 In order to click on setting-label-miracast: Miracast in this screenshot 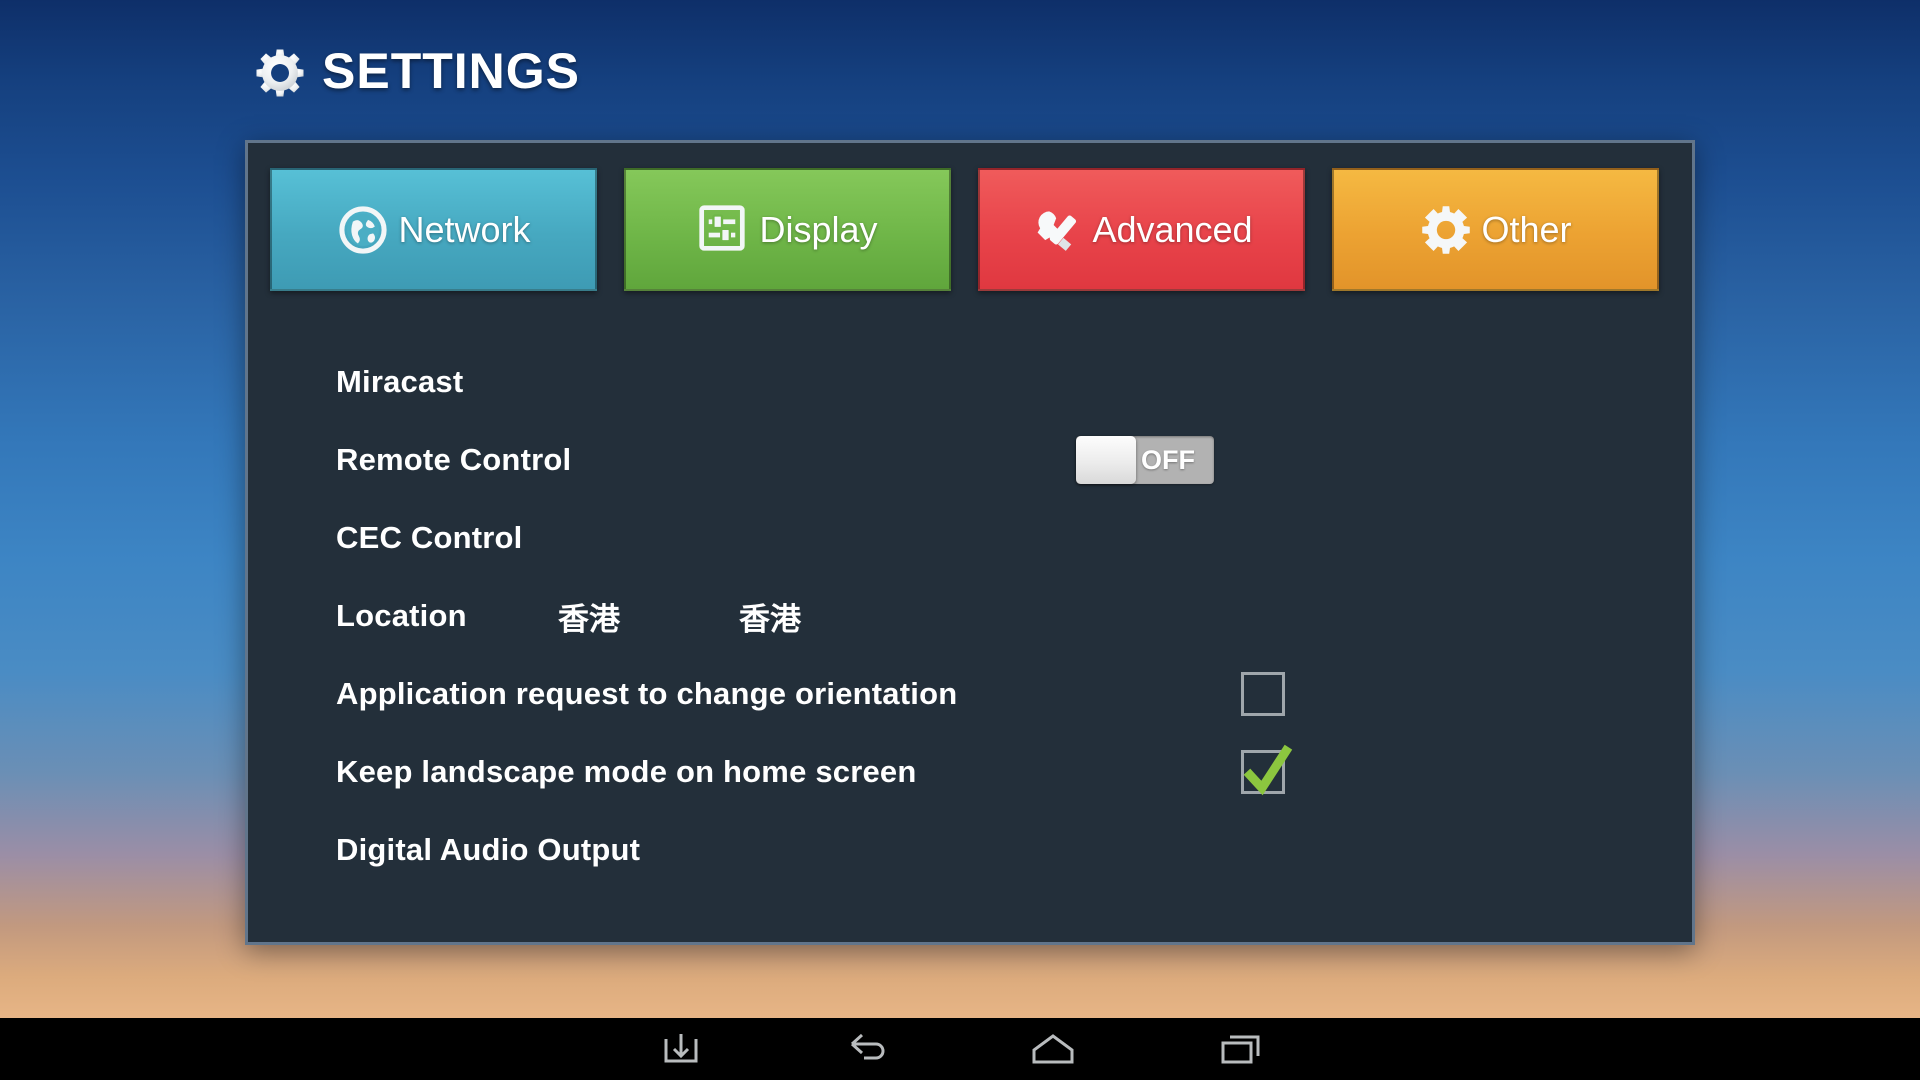, I will do `click(400, 381)`.